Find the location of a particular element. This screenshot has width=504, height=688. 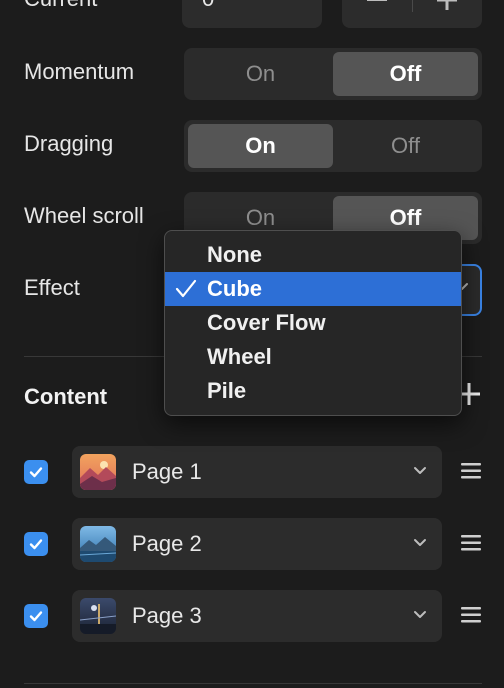

minus-icon is located at coordinates (376, 0).